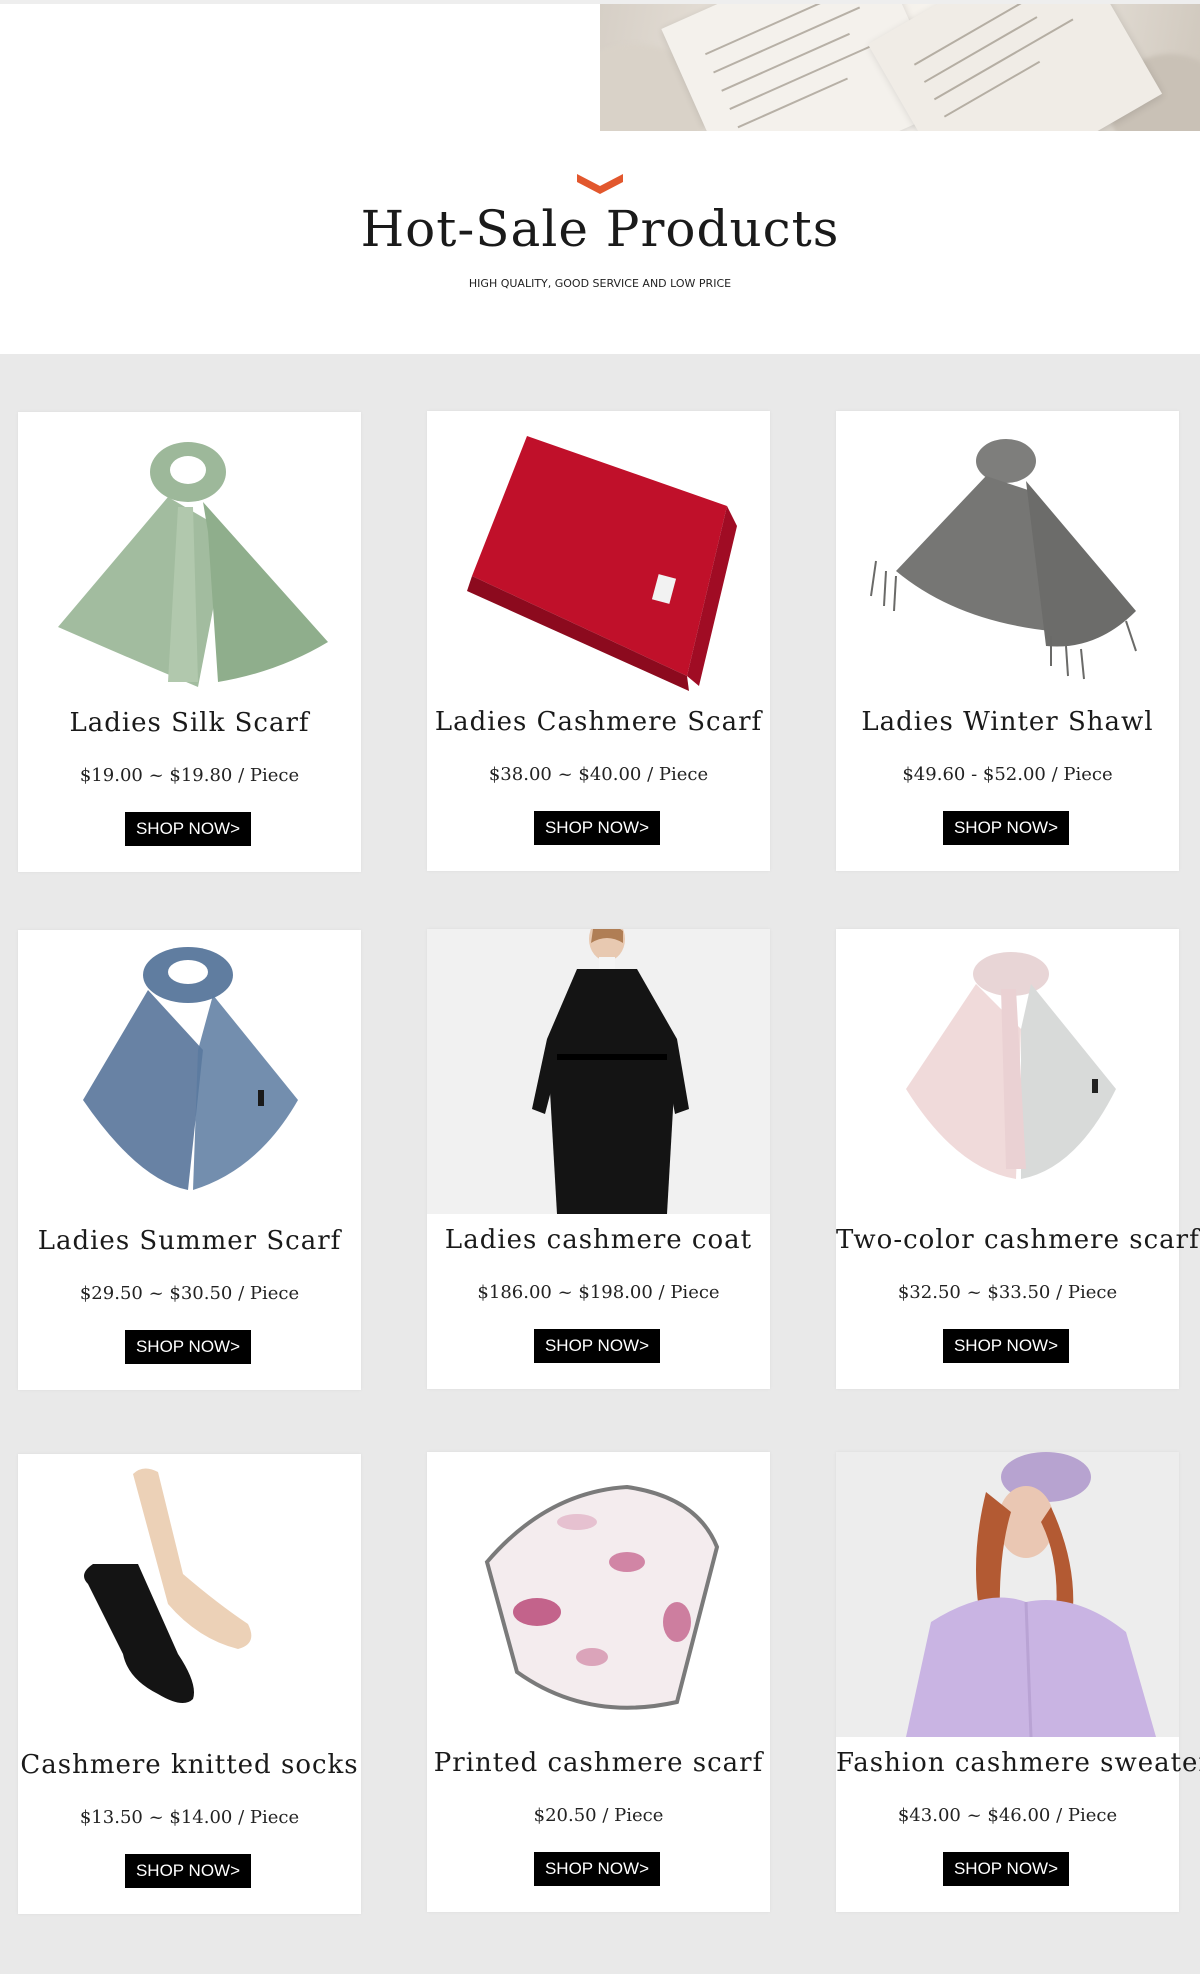  Describe the element at coordinates (598, 1594) in the screenshot. I see `product-image-printed-scarf` at that location.